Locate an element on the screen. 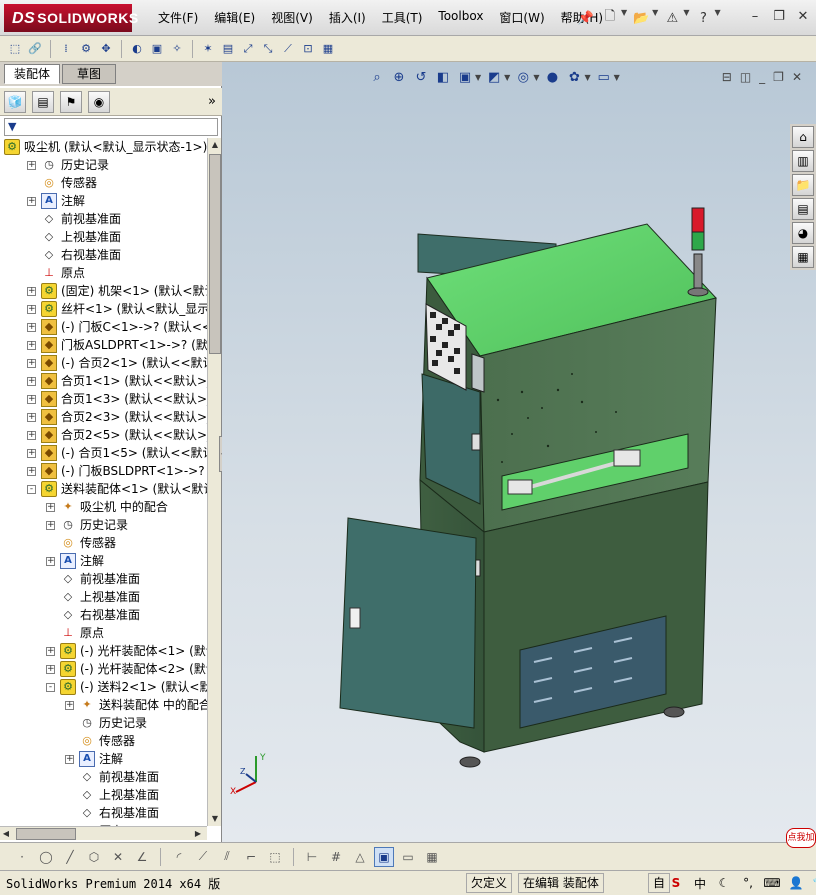 This screenshot has width=816, height=895. file-explorer-icon: 📁 is located at coordinates (803, 185).